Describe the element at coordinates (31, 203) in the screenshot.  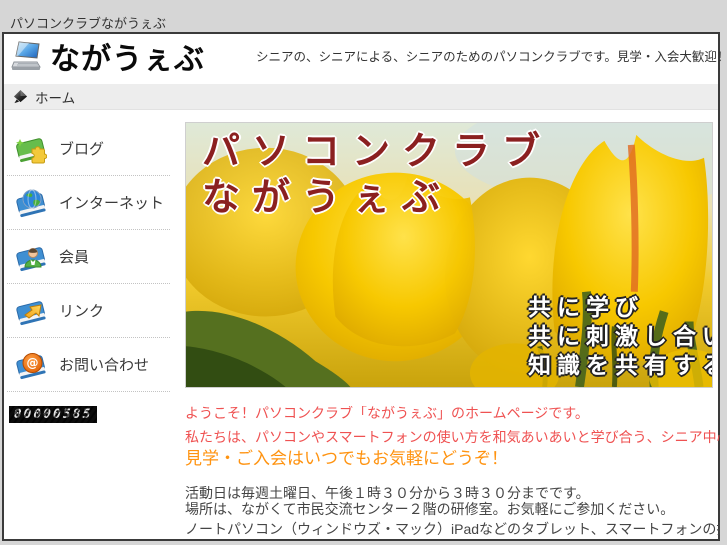
I see `book-globe-icon` at that location.